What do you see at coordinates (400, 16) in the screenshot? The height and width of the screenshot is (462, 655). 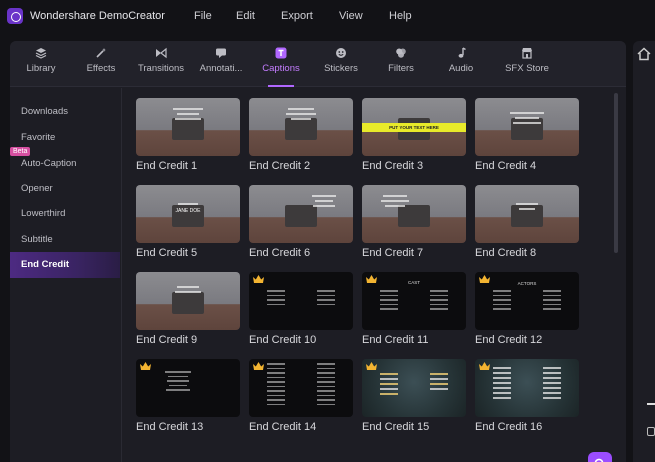 I see `menu-help: Help` at bounding box center [400, 16].